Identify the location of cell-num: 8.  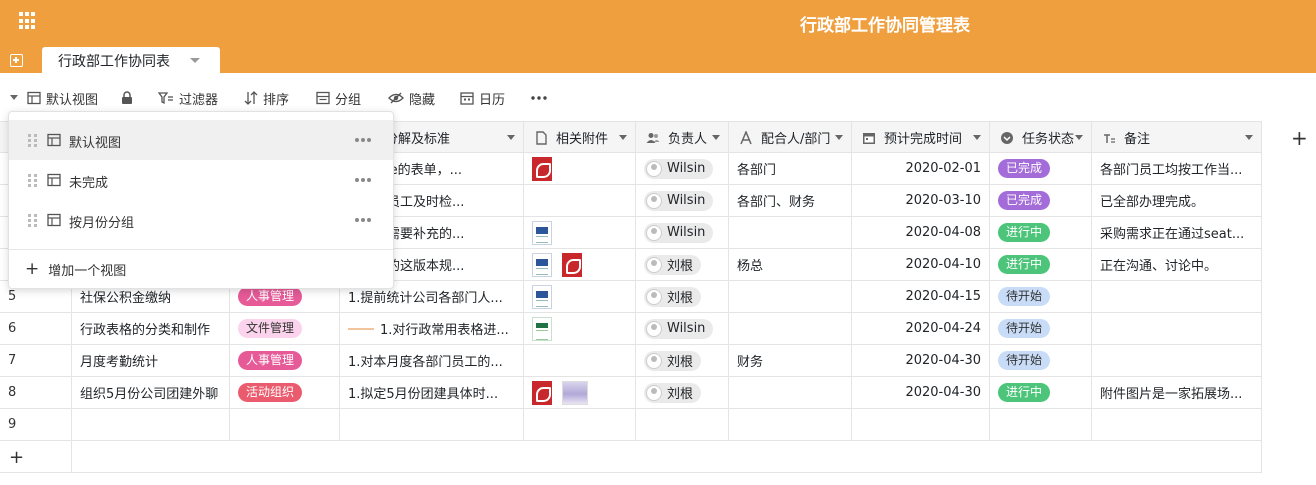
(36, 392).